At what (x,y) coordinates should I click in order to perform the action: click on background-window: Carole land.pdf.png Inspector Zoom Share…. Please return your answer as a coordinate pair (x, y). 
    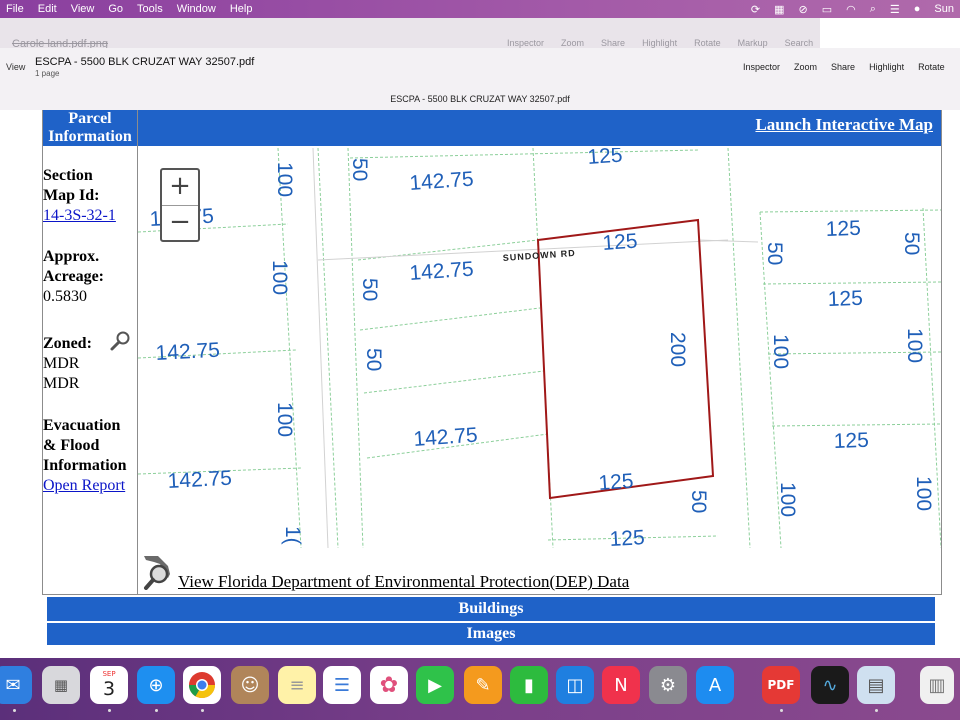
    Looking at the image, I should click on (410, 34).